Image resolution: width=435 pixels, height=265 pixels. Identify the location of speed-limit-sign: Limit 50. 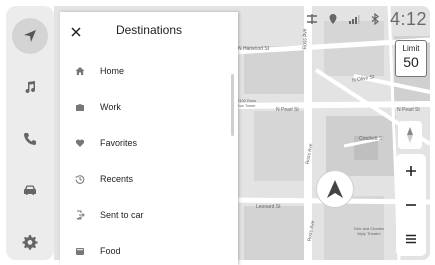
(411, 58).